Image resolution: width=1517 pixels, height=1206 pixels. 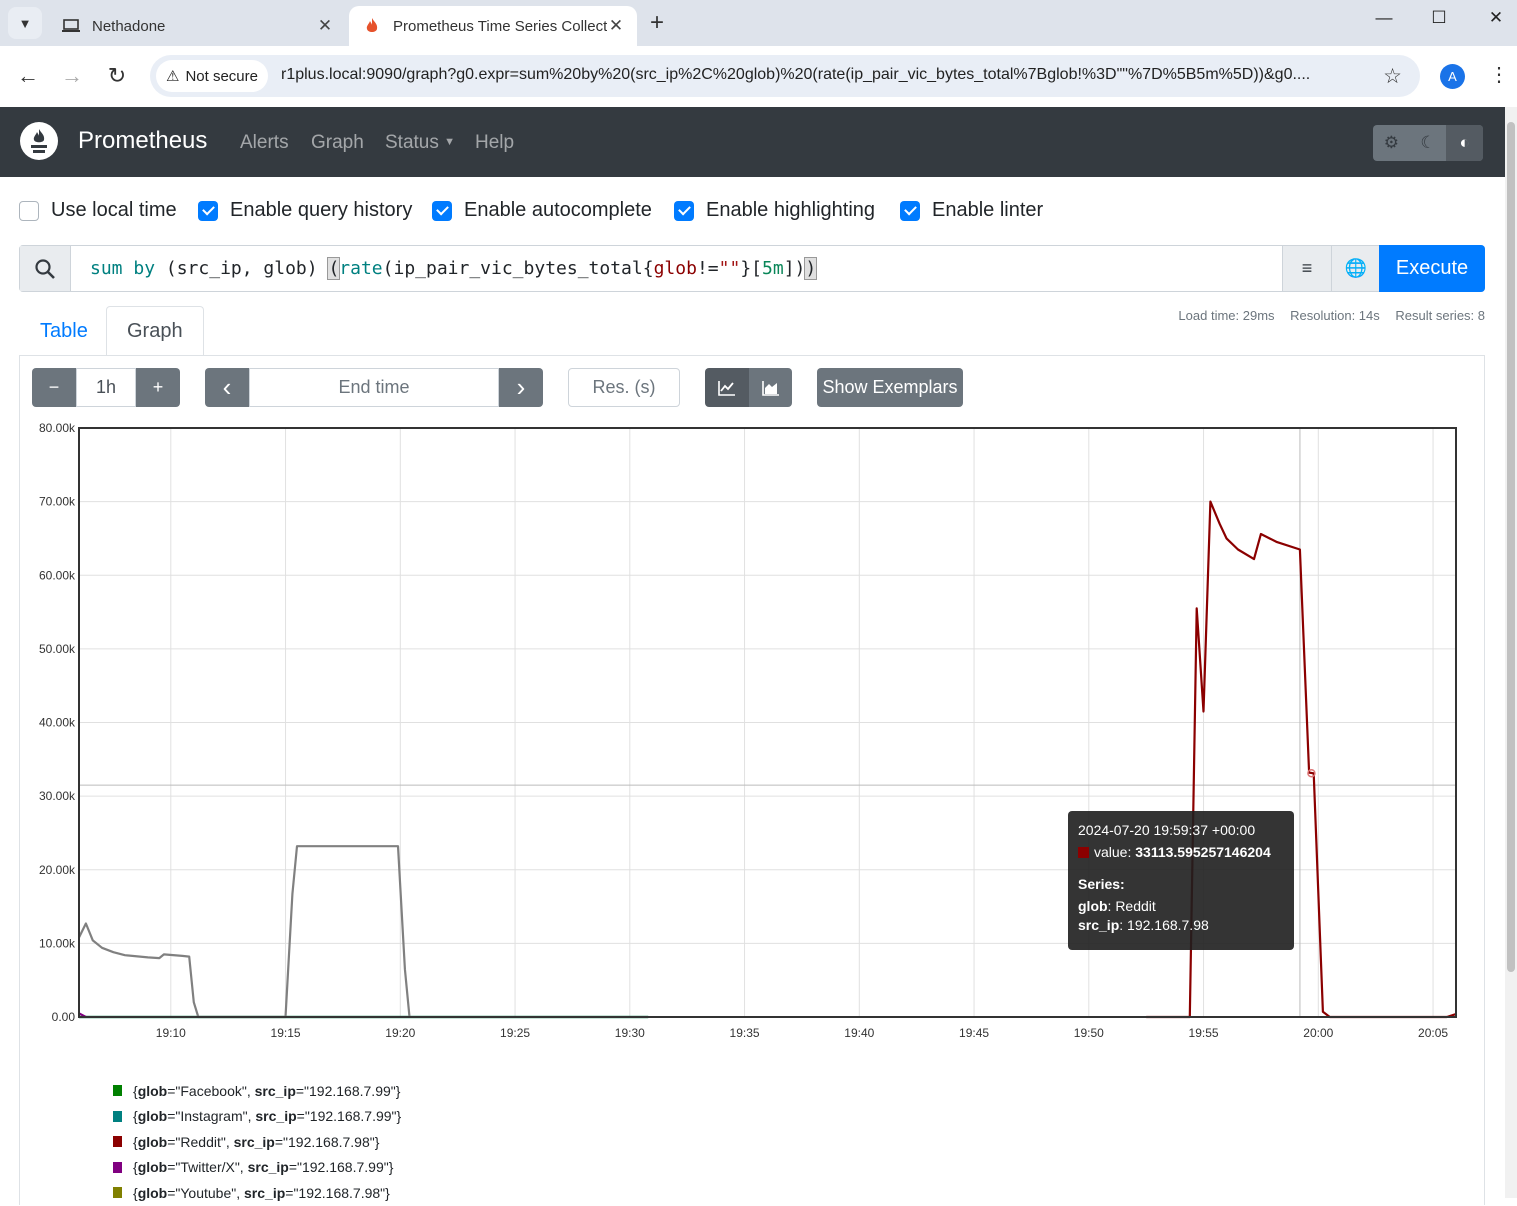 What do you see at coordinates (57, 649) in the screenshot?
I see `y-tick-label: 50.00k` at bounding box center [57, 649].